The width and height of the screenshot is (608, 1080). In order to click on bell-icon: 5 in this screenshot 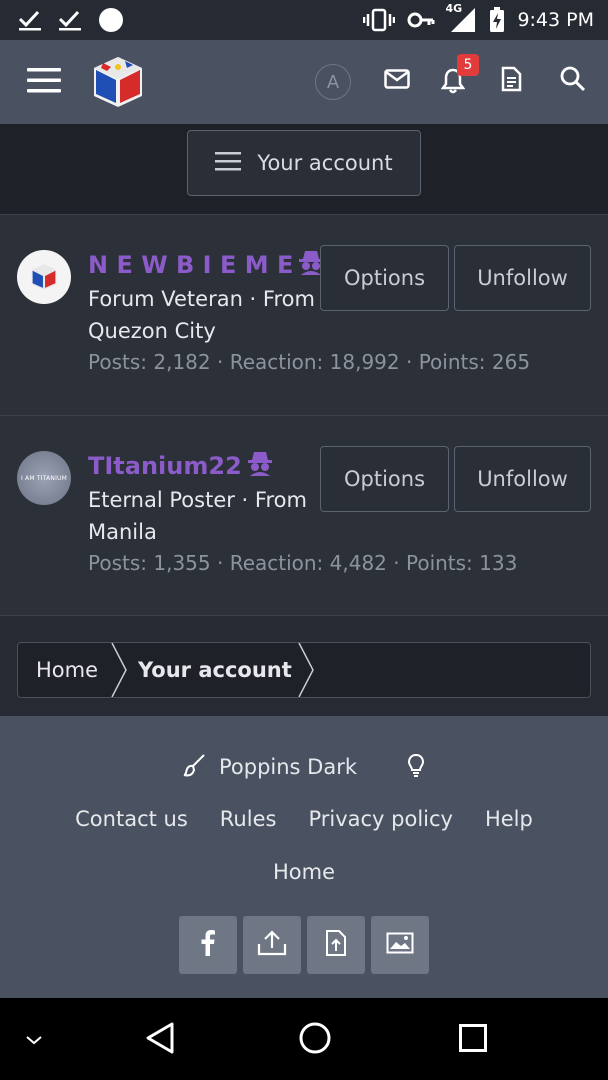, I will do `click(460, 74)`.